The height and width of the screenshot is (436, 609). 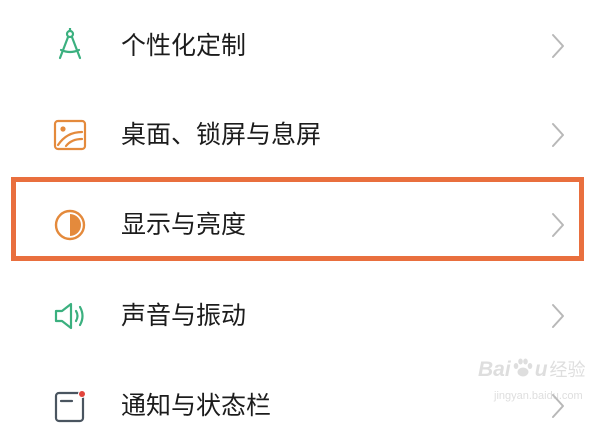 What do you see at coordinates (523, 367) in the screenshot?
I see `paw-icon` at bounding box center [523, 367].